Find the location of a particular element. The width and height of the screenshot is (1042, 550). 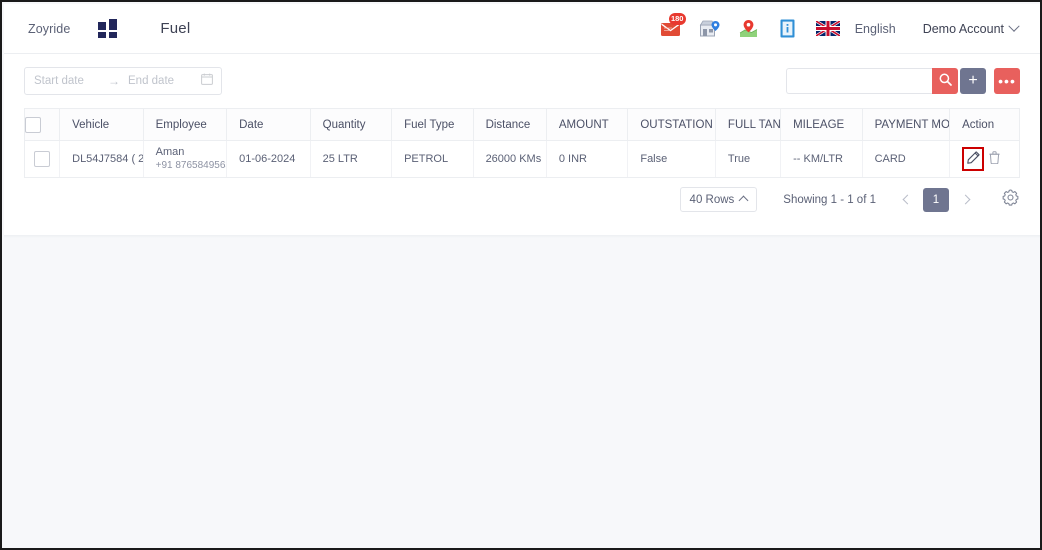

plus-icon: + is located at coordinates (973, 80).